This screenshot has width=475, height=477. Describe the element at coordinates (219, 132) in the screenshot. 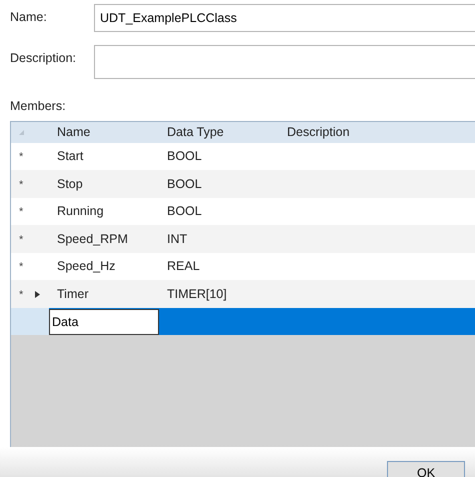

I see `column-header: Data Type` at that location.